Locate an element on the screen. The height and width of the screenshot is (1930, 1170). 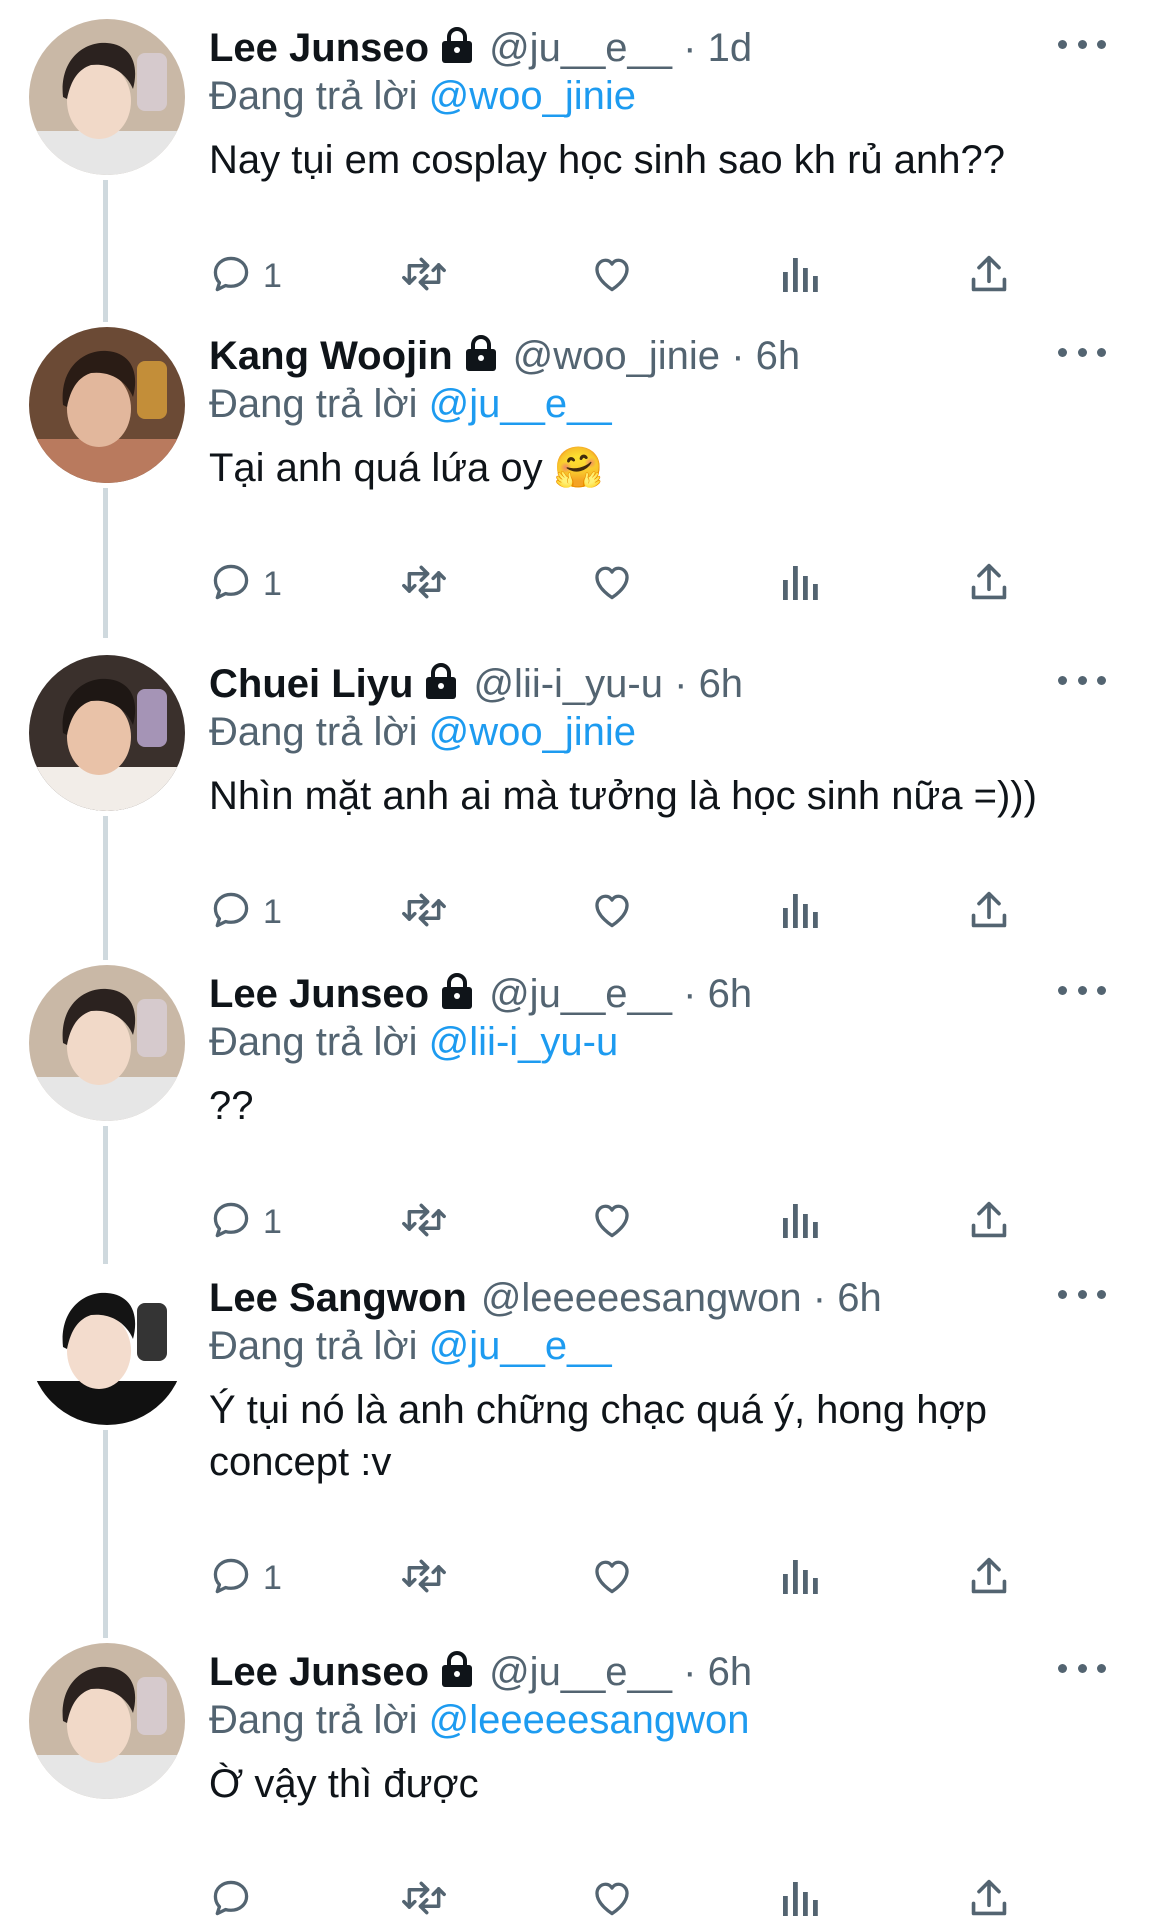
reply-button is located at coordinates (236, 1900).